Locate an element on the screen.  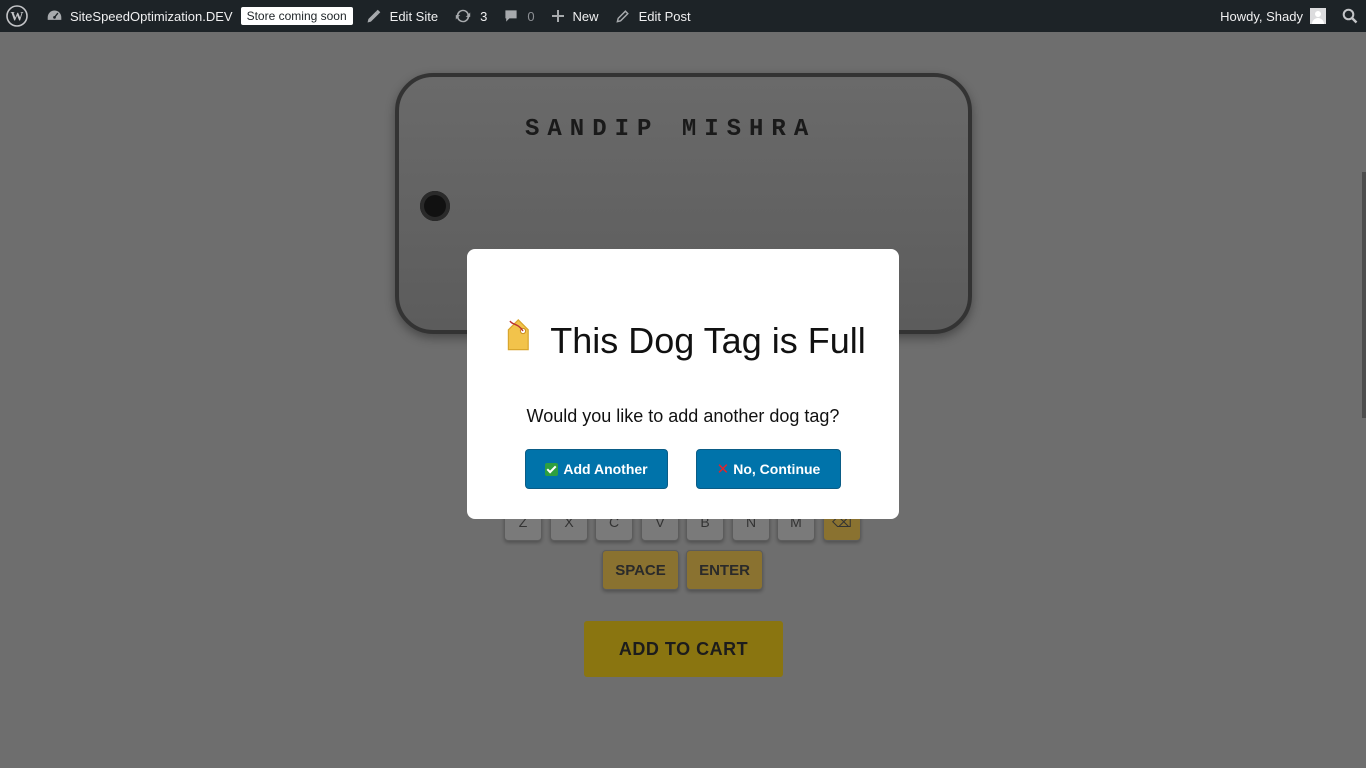
modal-subtitle: Would you like to add another dog tag? is located at coordinates (683, 416).